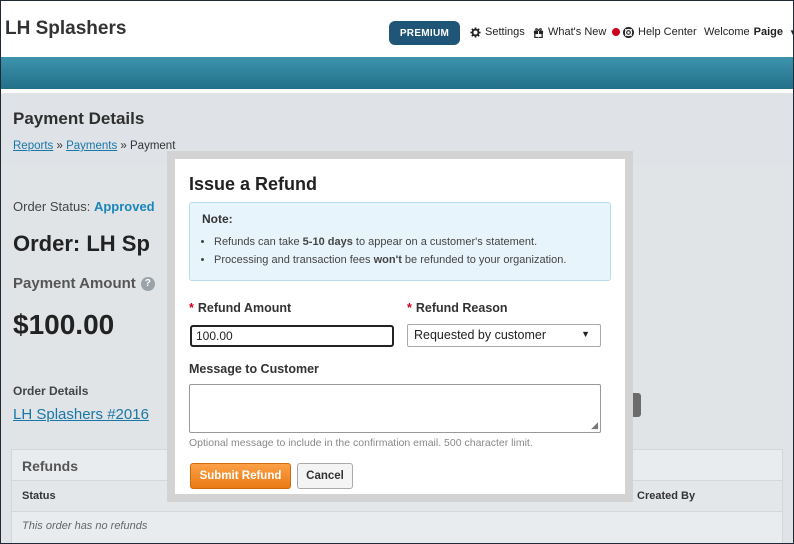 This screenshot has width=794, height=544. I want to click on refunds-title: Refunds, so click(50, 466).